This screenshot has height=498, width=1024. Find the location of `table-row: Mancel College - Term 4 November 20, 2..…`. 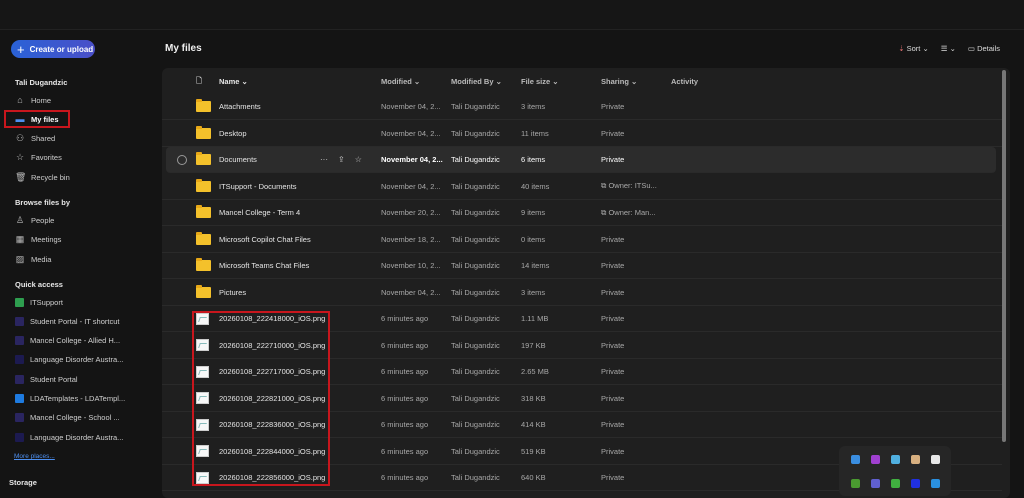

table-row: Mancel College - Term 4 November 20, 2..… is located at coordinates (582, 213).